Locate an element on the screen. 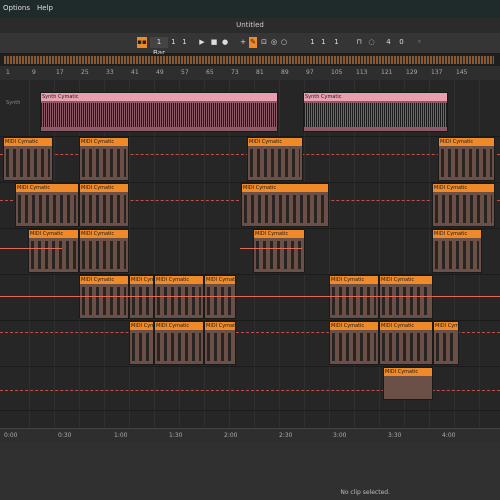 Image resolution: width=500 pixels, height=500 pixels. loop-start: 1 is located at coordinates (312, 42).